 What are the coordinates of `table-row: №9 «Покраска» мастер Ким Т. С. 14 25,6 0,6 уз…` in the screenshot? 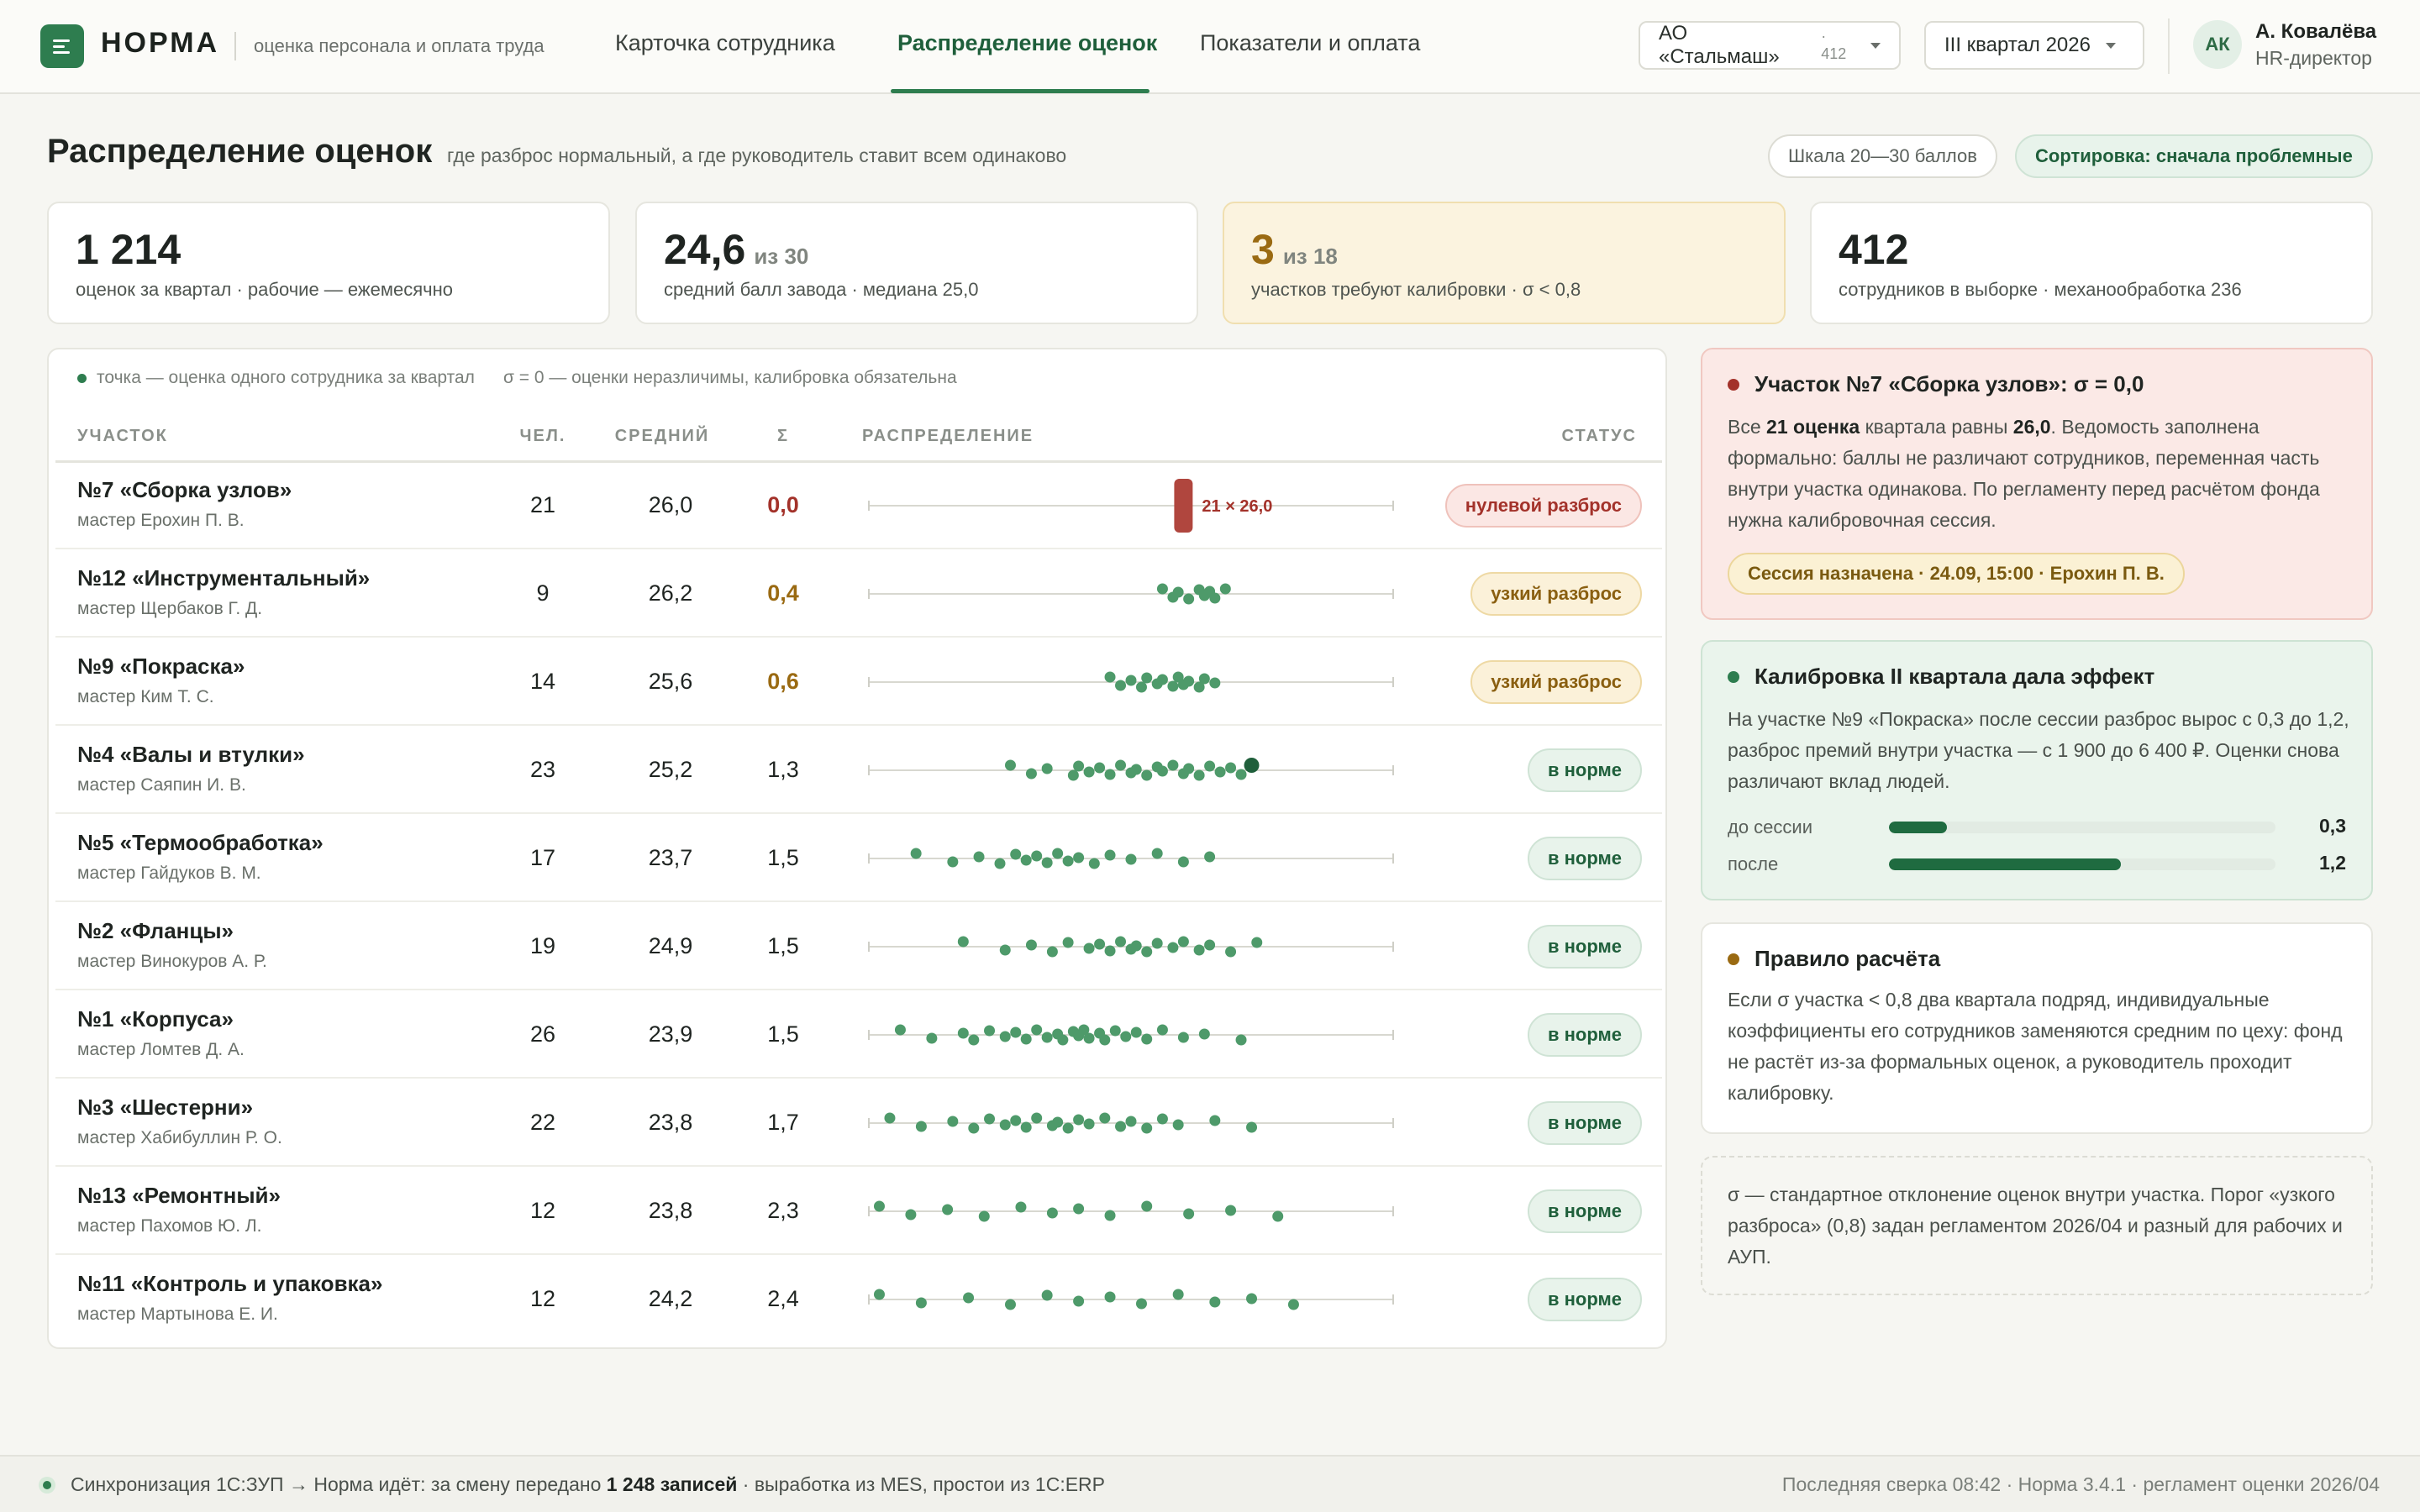 It's located at (858, 682).